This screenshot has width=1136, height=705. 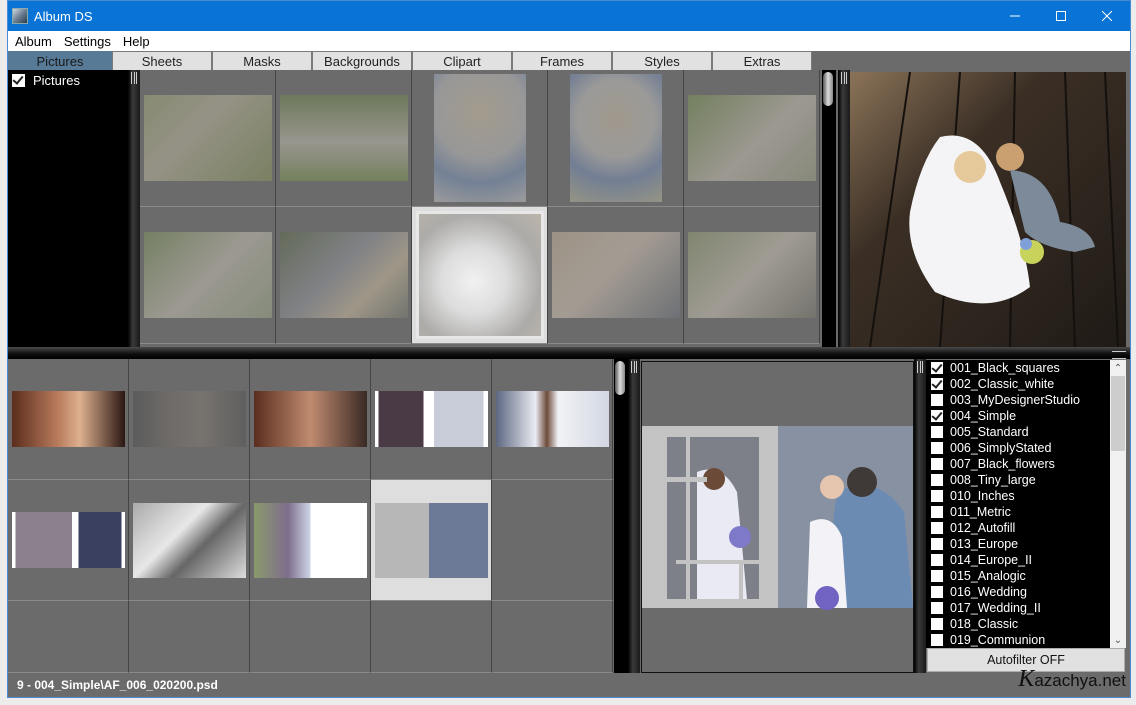 I want to click on sheet-preview-resize-handle, so click(x=634, y=516).